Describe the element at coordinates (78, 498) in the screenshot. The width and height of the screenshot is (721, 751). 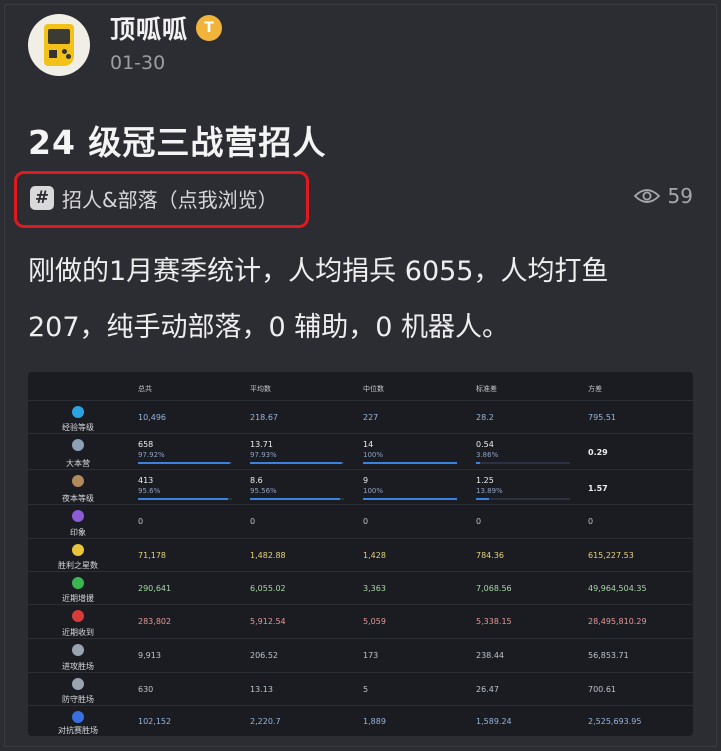
I see `stats-row-label: 夜本等级` at that location.